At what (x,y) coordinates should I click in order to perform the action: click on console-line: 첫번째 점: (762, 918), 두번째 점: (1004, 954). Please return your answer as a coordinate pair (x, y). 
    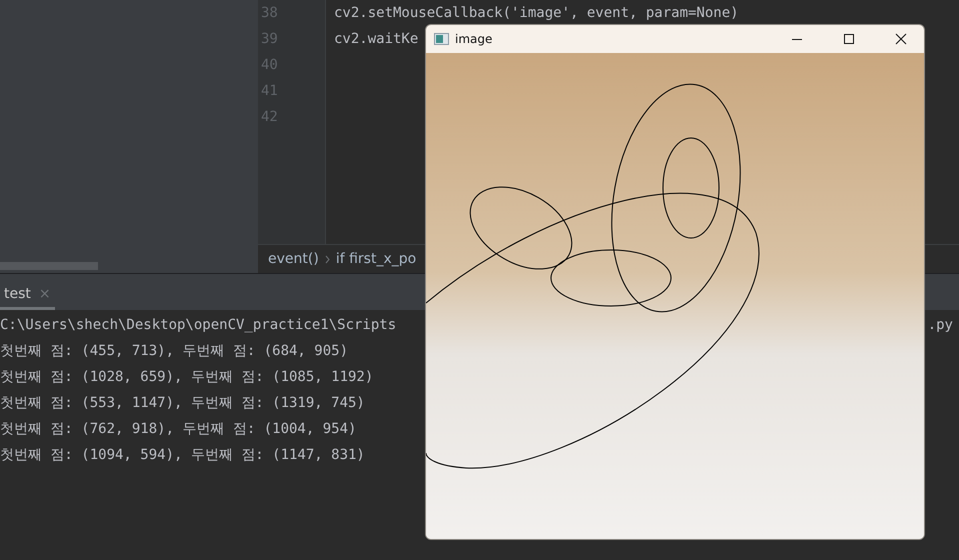
    Looking at the image, I should click on (179, 429).